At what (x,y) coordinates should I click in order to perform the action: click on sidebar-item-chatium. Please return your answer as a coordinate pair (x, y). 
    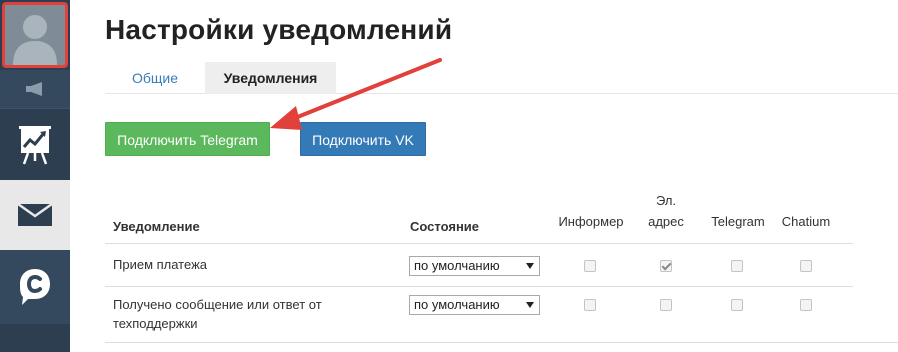
    Looking at the image, I should click on (35, 287).